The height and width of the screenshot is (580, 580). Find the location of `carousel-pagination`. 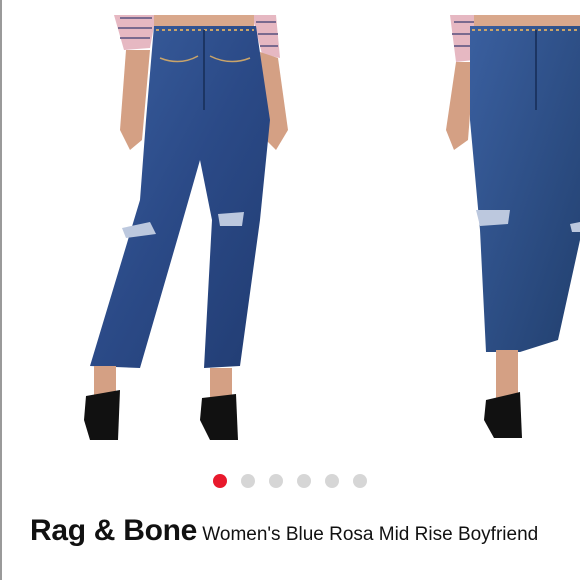

carousel-pagination is located at coordinates (290, 481).